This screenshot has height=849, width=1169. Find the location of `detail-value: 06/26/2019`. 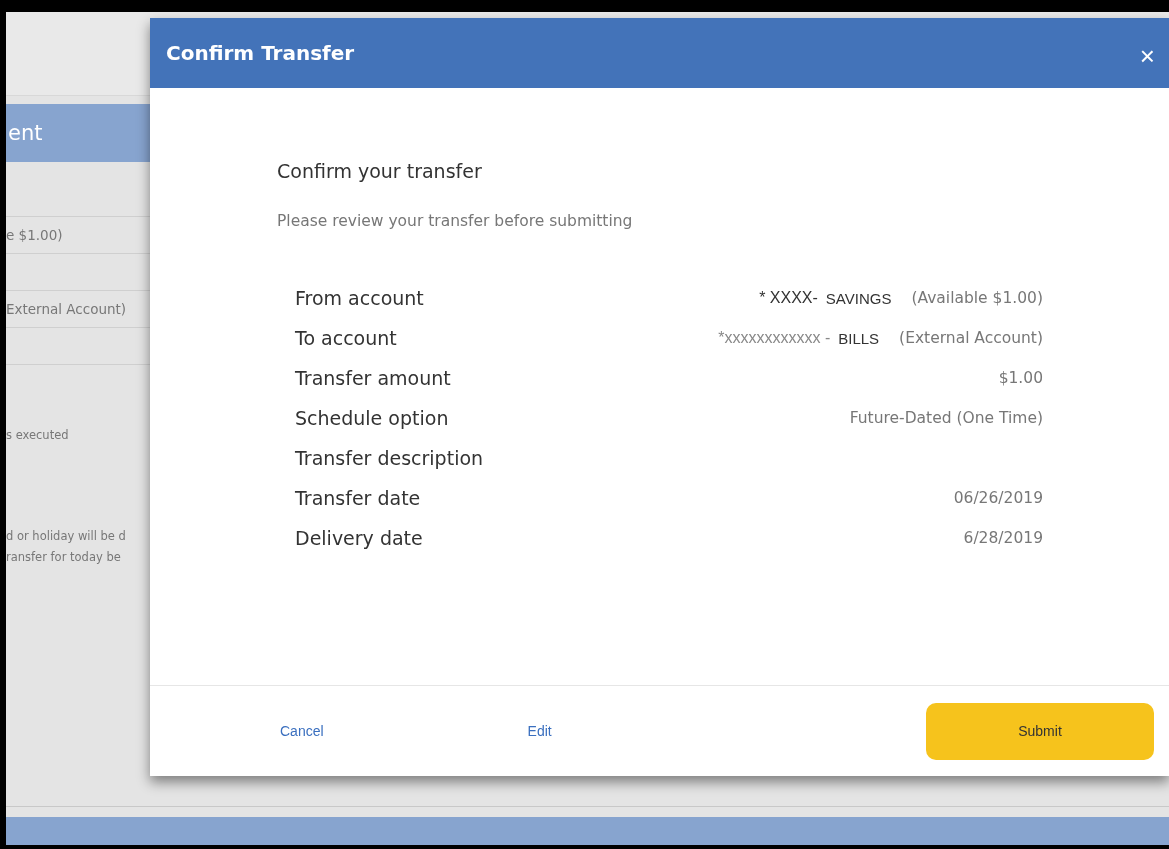

detail-value: 06/26/2019 is located at coordinates (998, 498).